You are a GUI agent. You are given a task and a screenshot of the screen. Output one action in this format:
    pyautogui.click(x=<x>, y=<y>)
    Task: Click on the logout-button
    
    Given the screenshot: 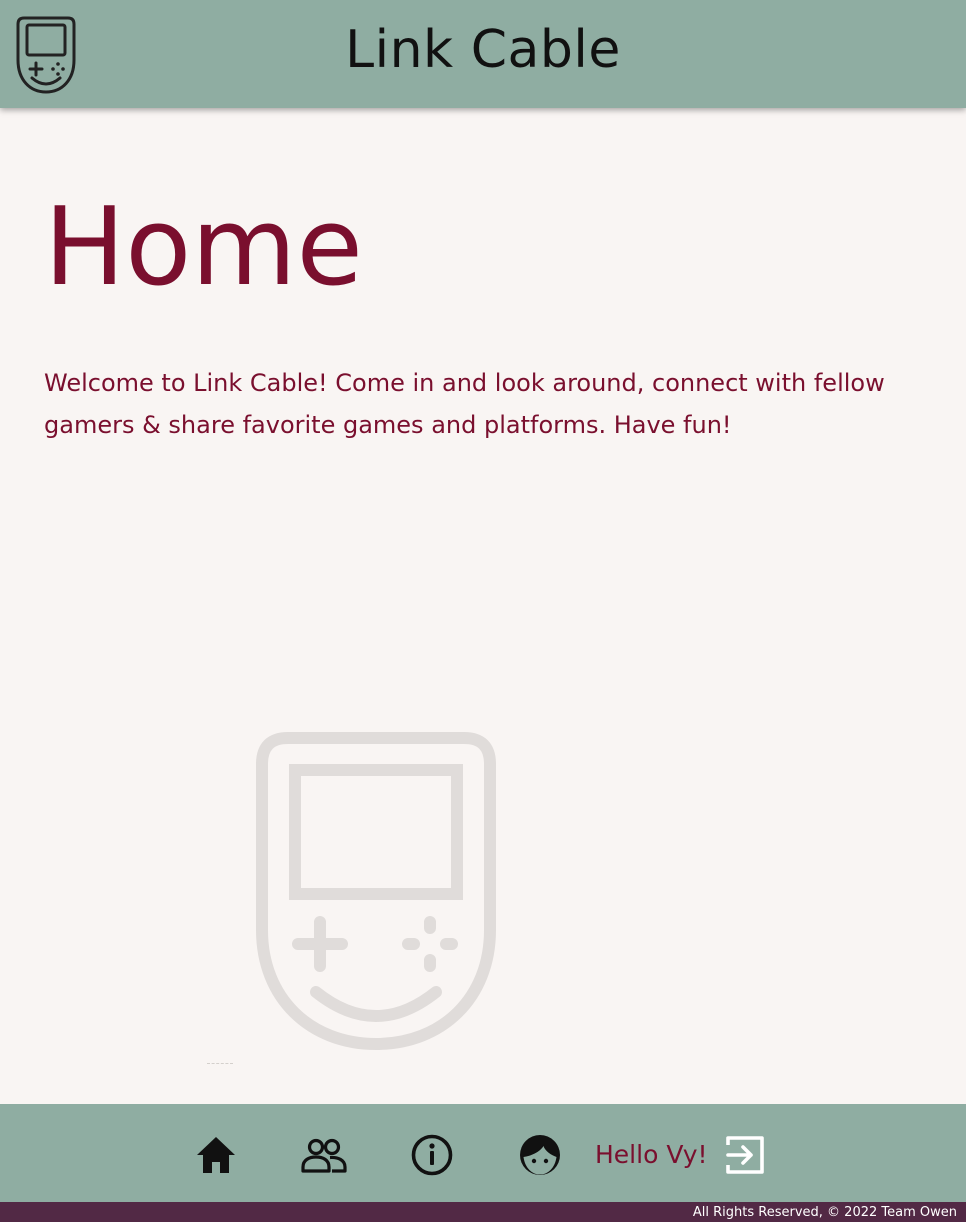 What is the action you would take?
    pyautogui.click(x=745, y=1155)
    